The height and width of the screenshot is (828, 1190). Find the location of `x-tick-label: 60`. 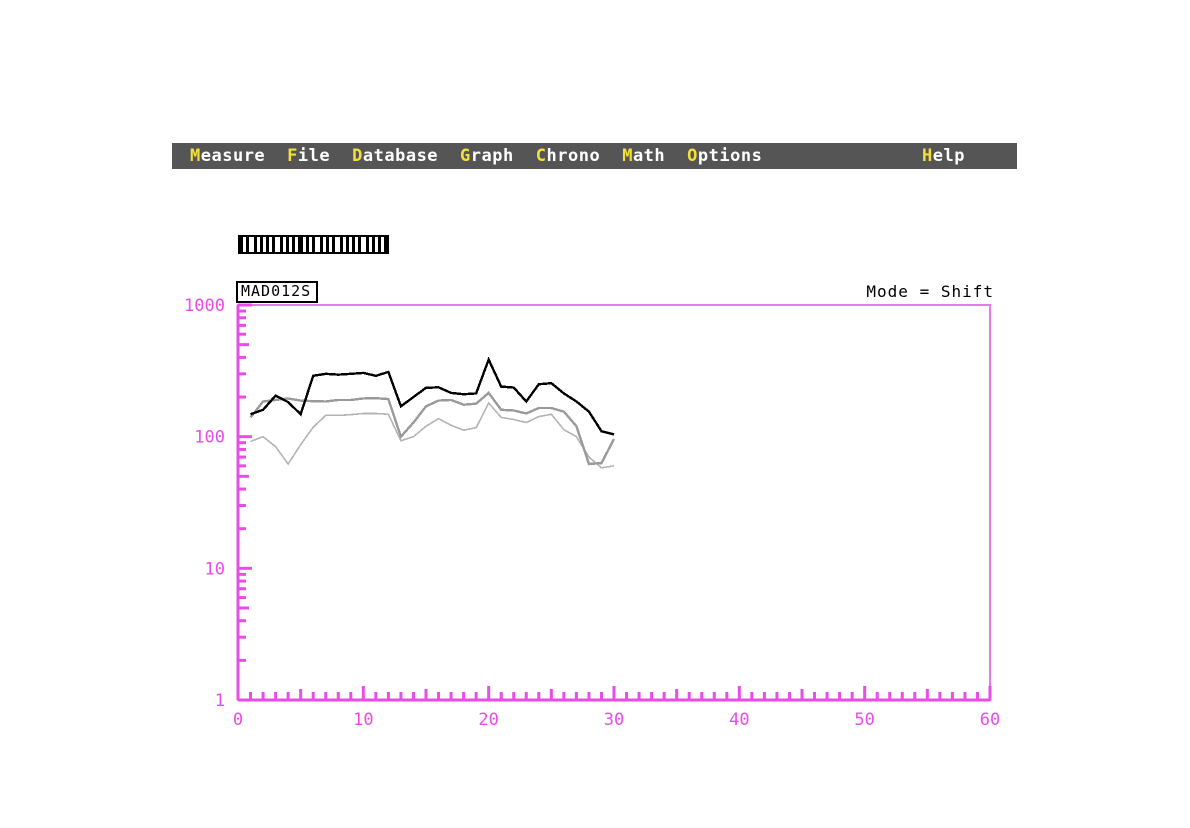

x-tick-label: 60 is located at coordinates (990, 720).